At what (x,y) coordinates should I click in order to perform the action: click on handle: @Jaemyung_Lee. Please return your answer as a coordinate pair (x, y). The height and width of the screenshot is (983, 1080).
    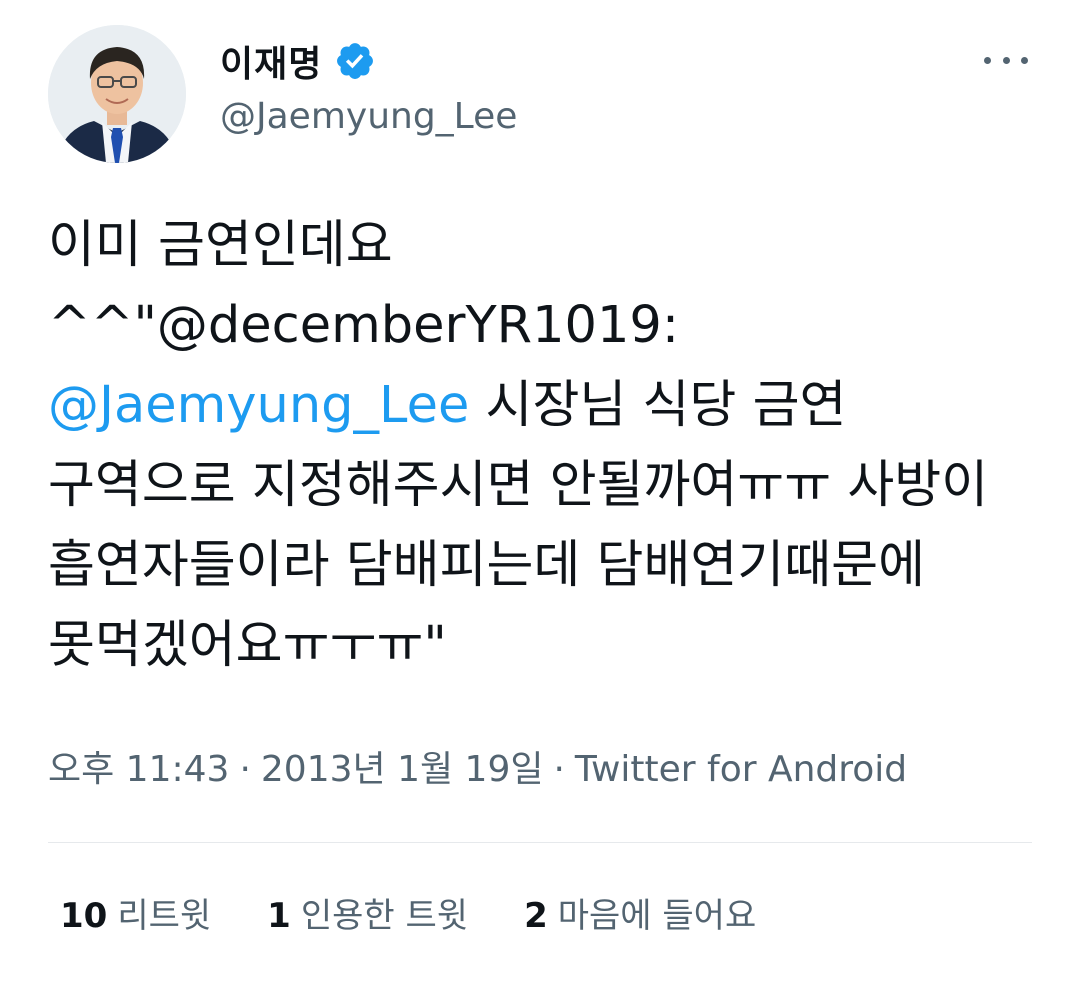
    Looking at the image, I should click on (368, 116).